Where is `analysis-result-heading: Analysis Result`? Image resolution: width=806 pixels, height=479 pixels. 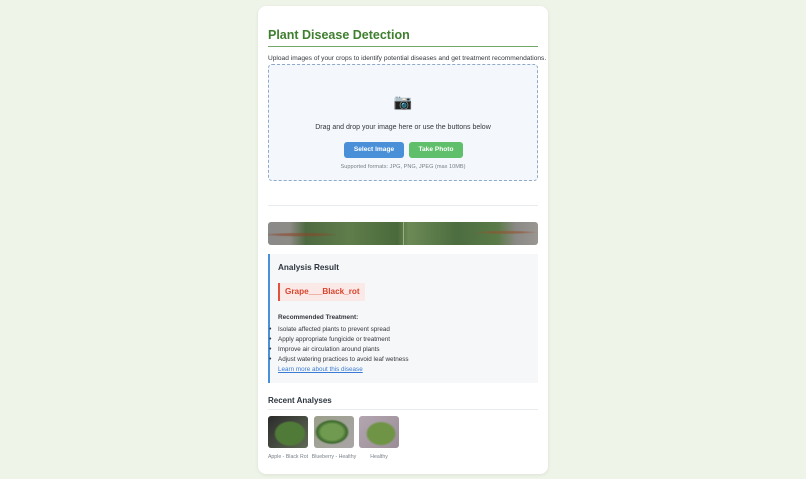
analysis-result-heading: Analysis Result is located at coordinates (308, 267).